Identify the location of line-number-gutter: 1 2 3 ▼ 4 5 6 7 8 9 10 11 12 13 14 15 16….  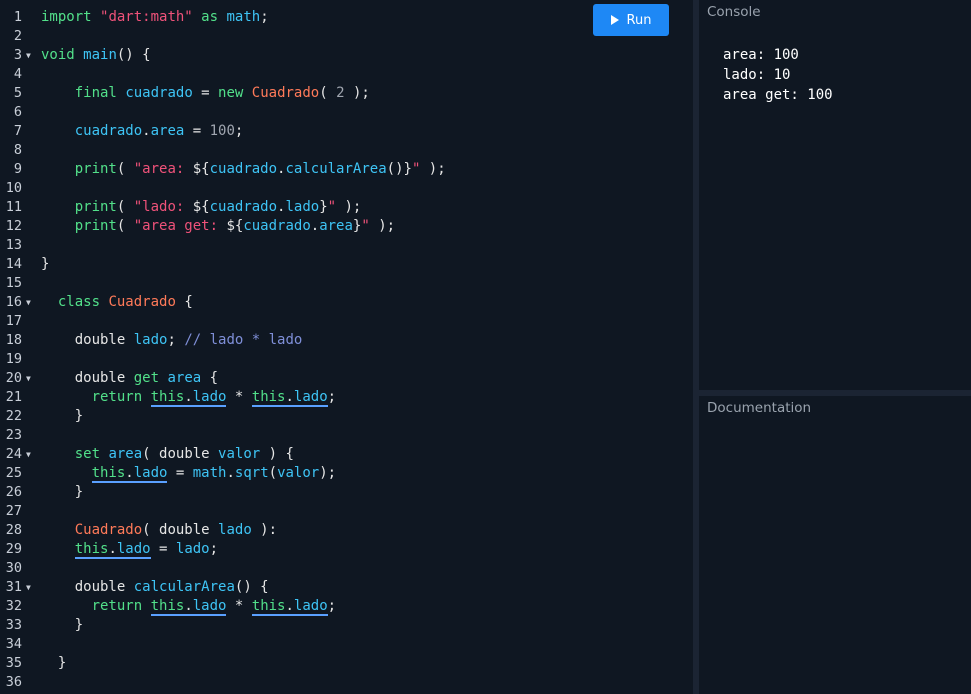
(19, 347).